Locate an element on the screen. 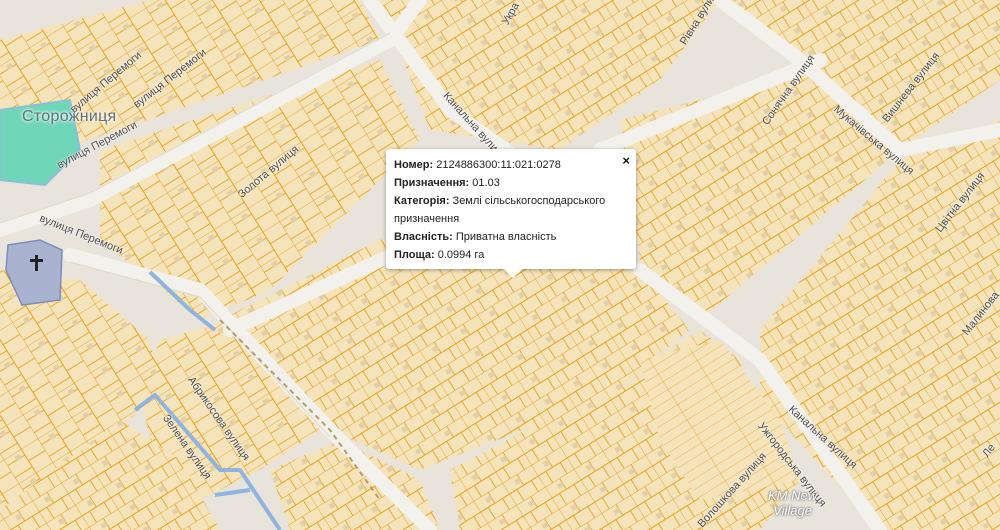  parcel-area-value: 0.0994 га is located at coordinates (461, 255).